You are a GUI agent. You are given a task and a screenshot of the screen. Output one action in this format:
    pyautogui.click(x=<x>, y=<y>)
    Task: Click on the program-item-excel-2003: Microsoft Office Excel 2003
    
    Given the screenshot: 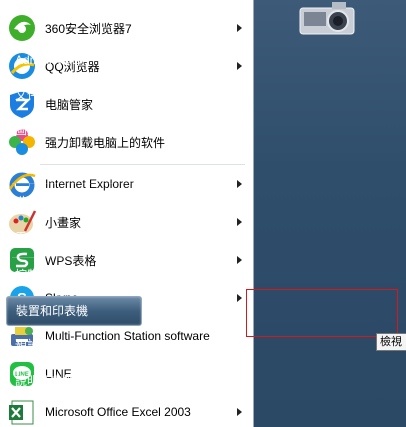 What is the action you would take?
    pyautogui.click(x=126, y=410)
    